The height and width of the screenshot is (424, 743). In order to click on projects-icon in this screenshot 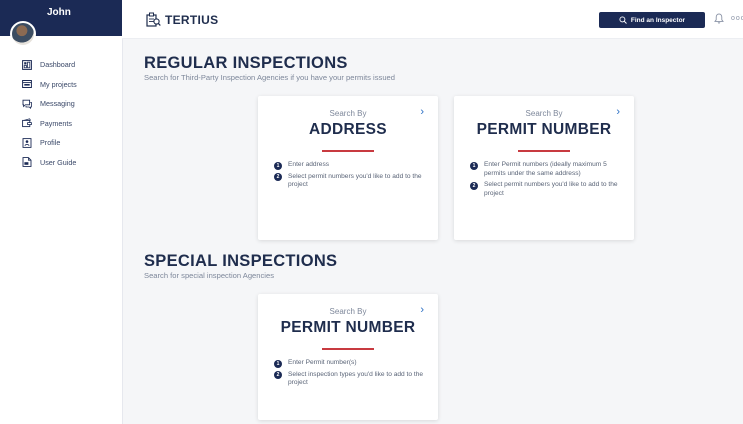, I will do `click(27, 84)`.